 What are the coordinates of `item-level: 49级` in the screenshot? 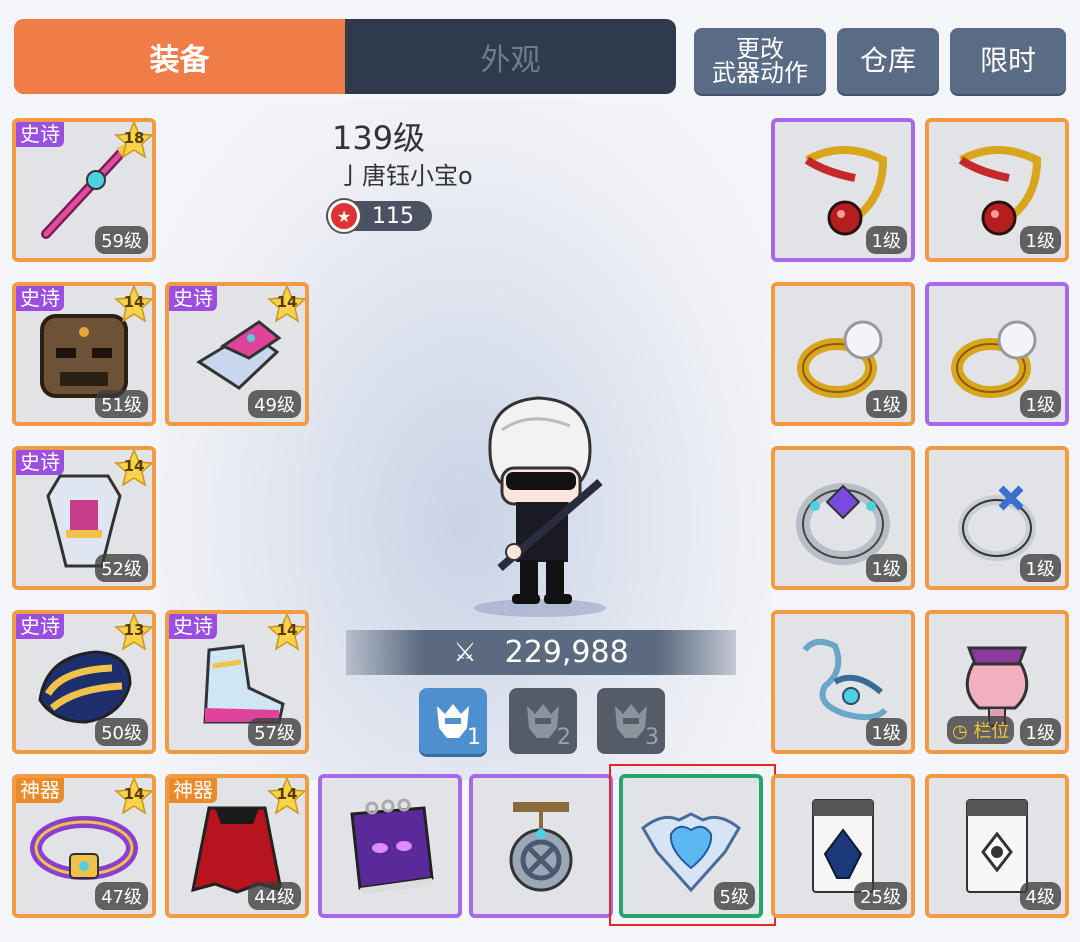 It's located at (274, 404).